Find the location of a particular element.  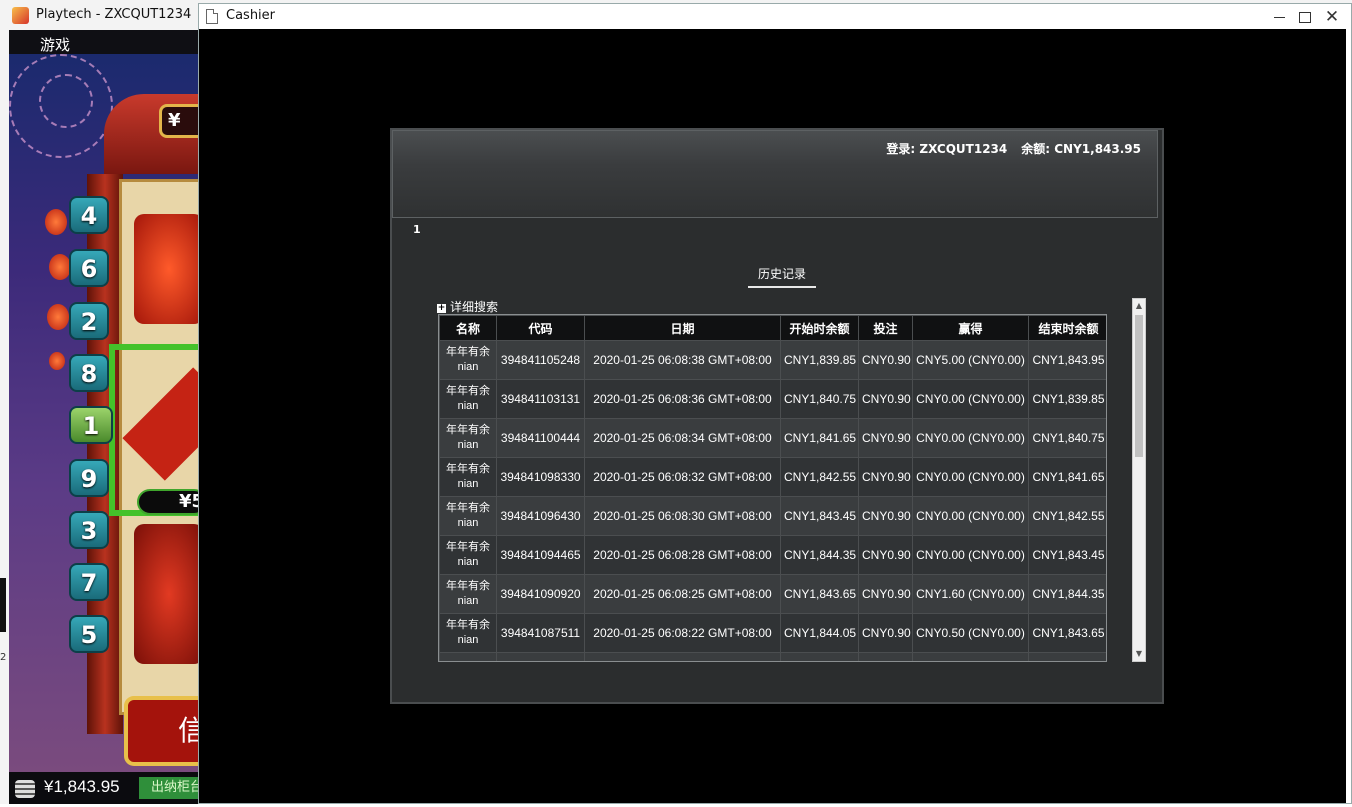

code-cell: 394841105248 is located at coordinates (540, 360).